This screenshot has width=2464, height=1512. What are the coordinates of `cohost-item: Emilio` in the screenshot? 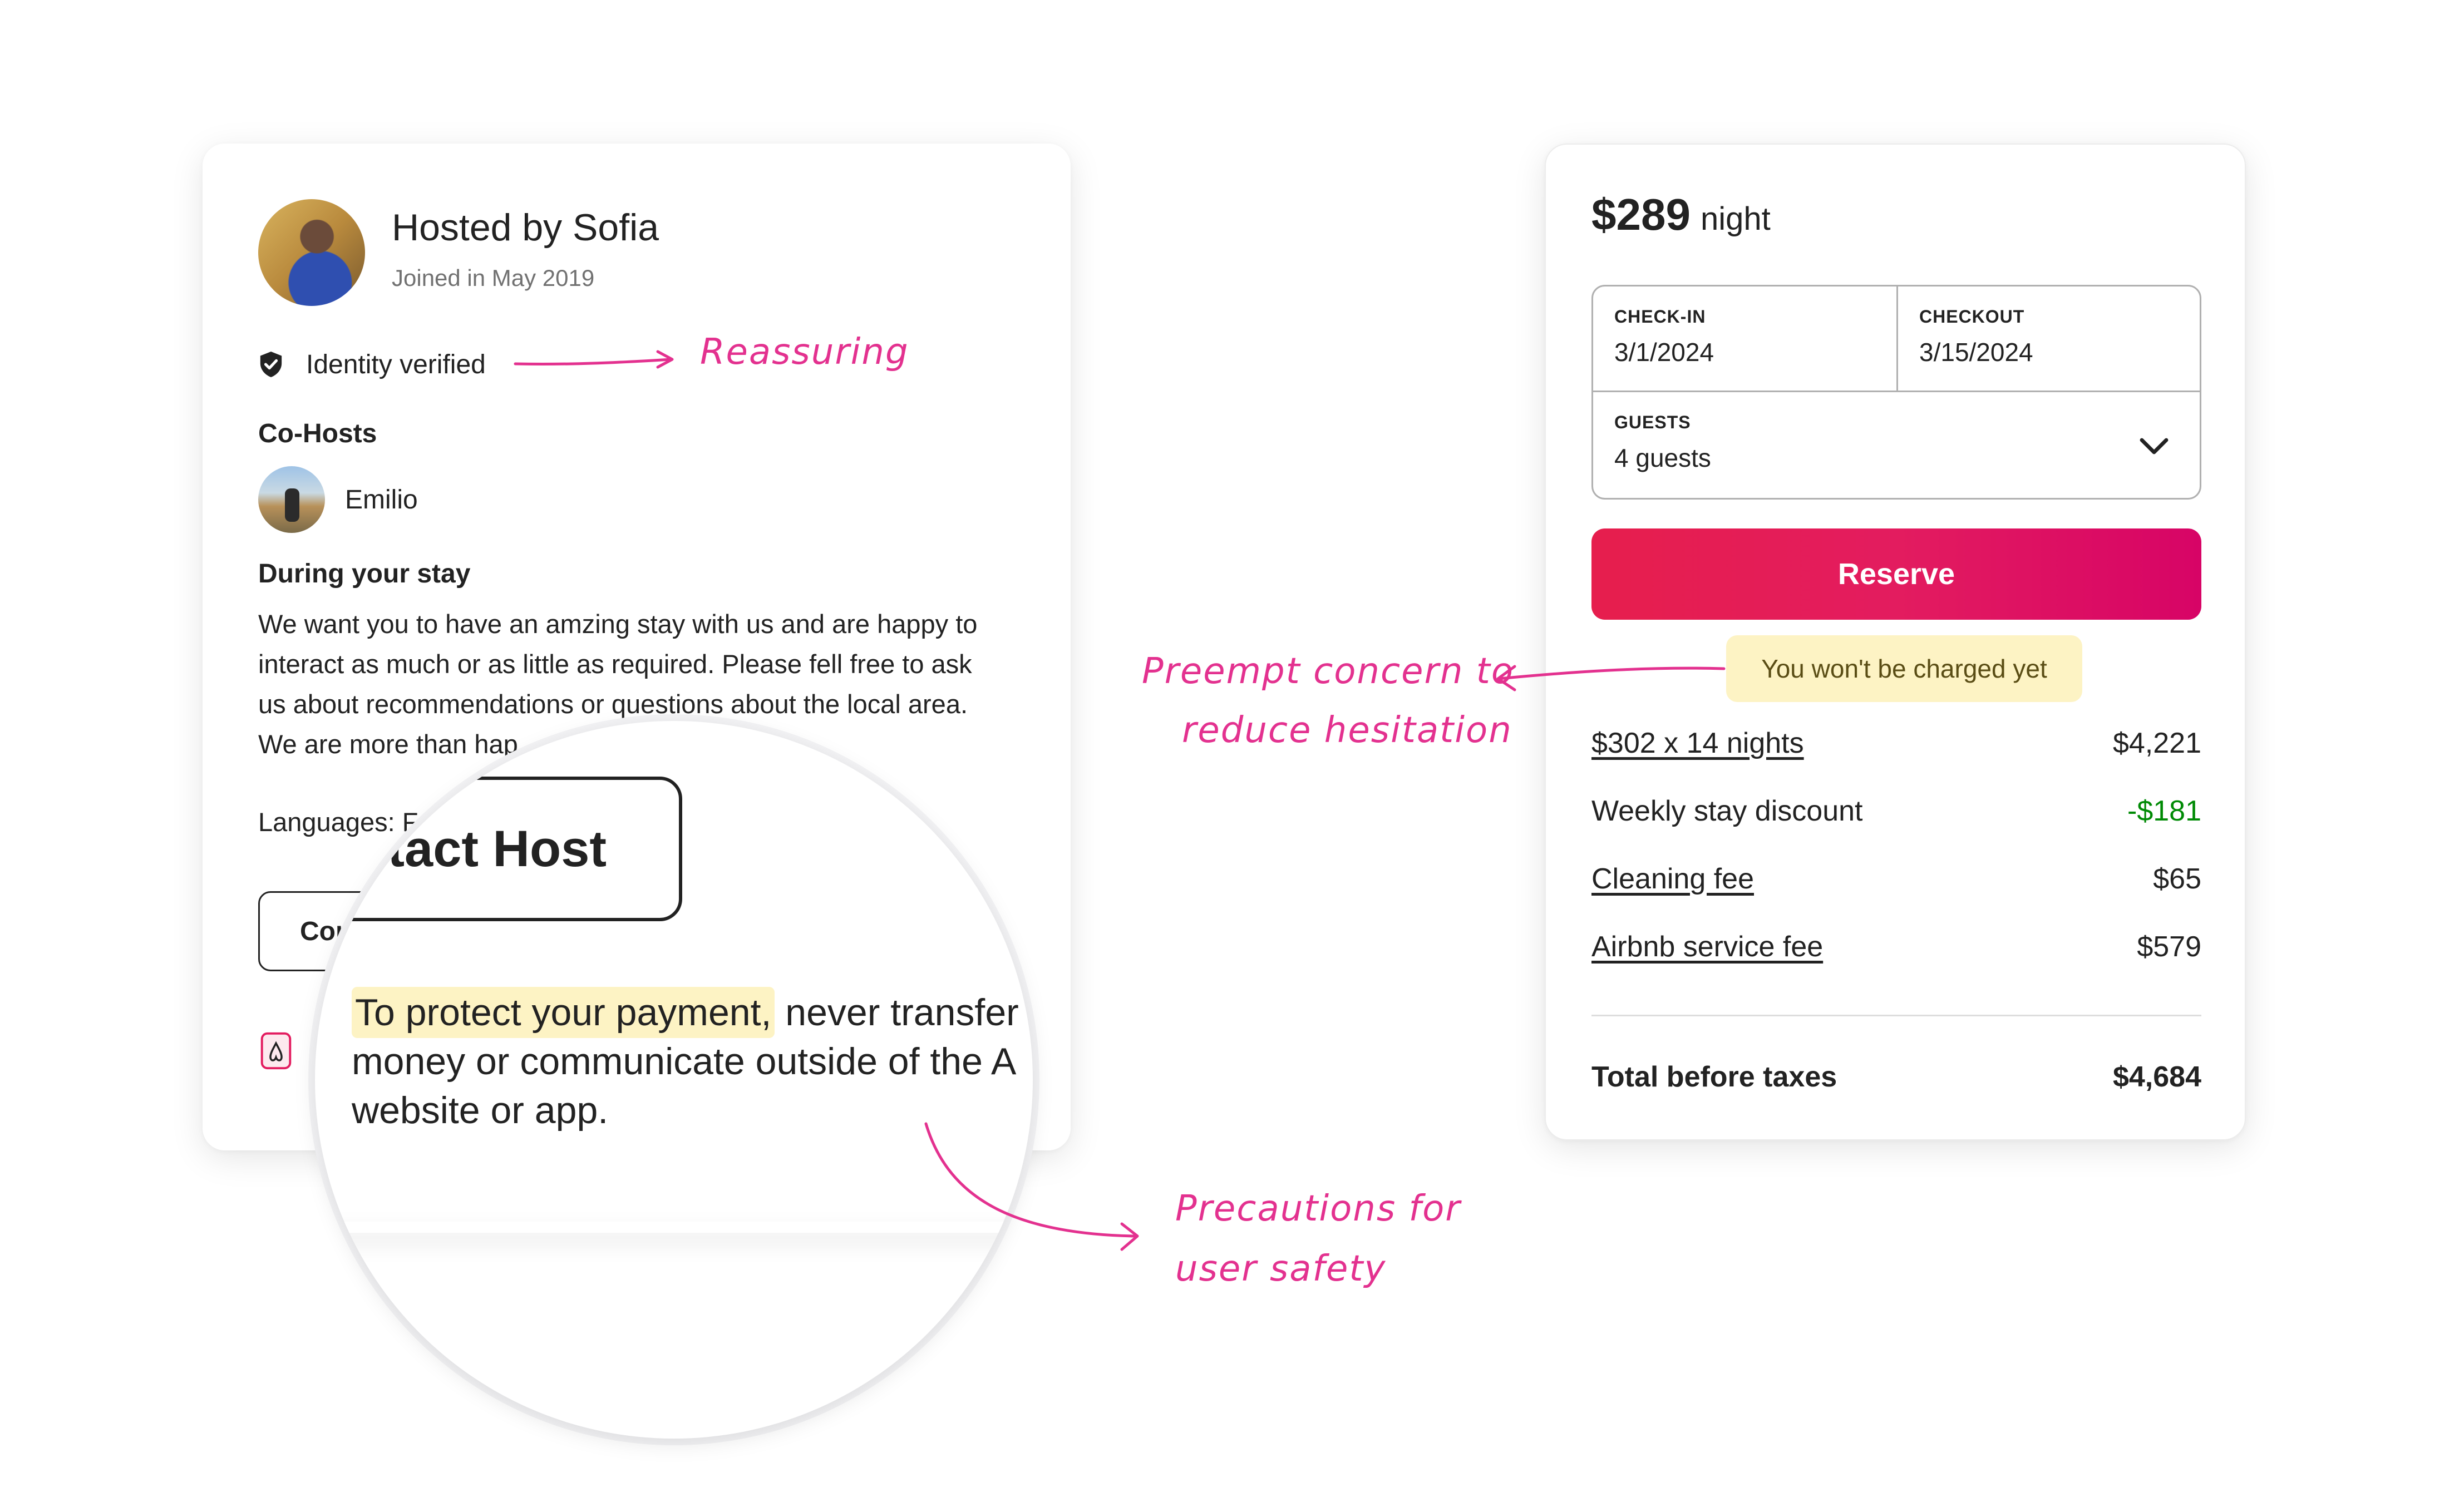 It's located at (338, 499).